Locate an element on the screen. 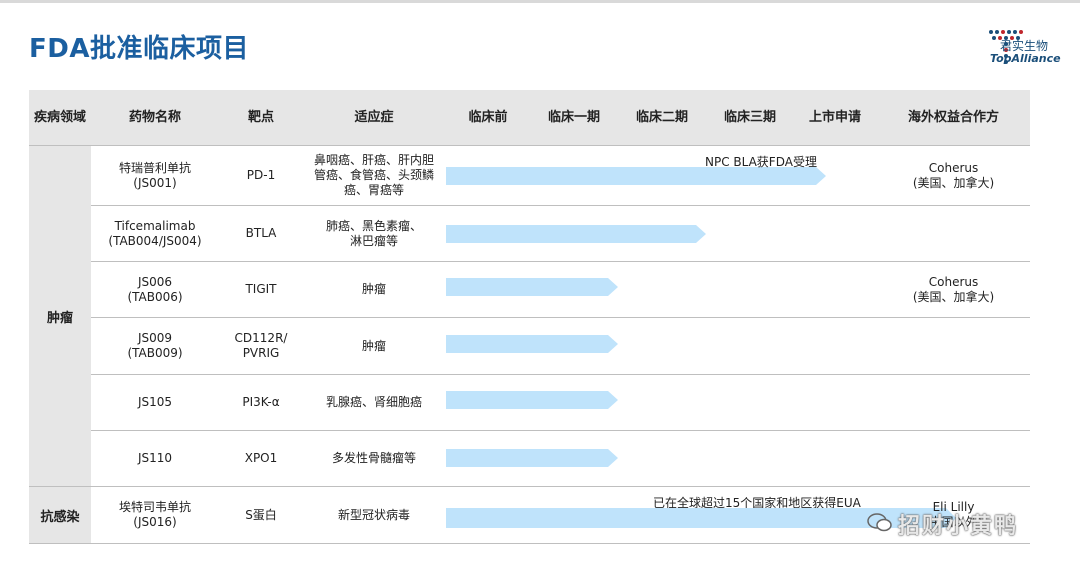 This screenshot has height=572, width=1080. header-preclinical: 临床前 is located at coordinates (488, 117).